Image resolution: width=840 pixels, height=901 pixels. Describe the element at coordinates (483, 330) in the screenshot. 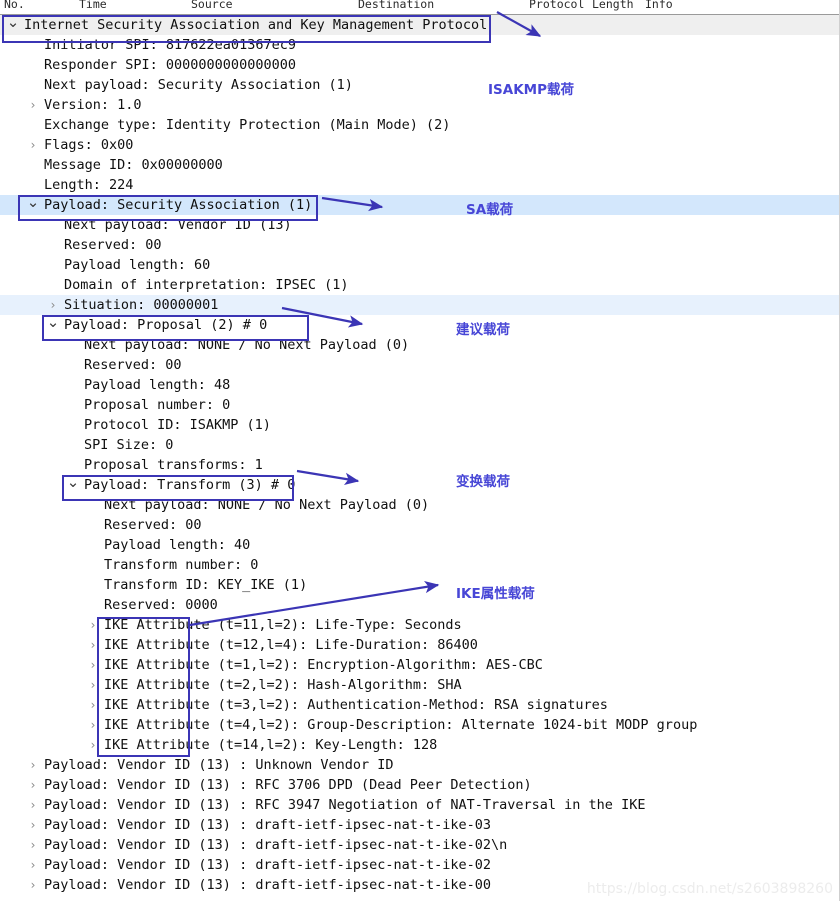

I see `proposal-payload-label: 建议载荷` at that location.